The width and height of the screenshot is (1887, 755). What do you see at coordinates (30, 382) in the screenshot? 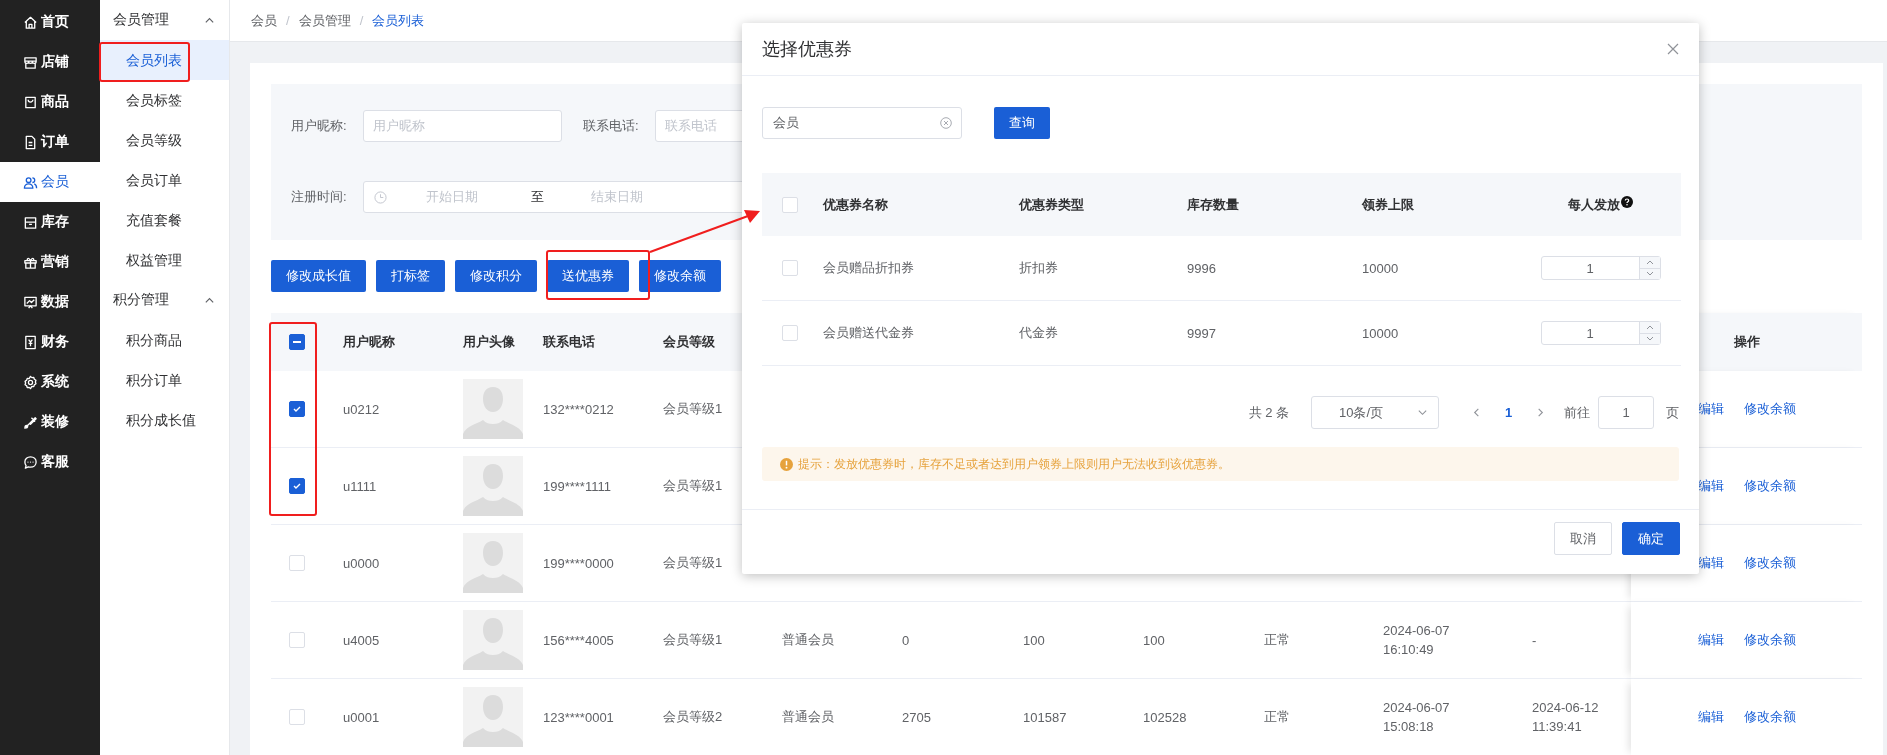
I see `gear-icon` at bounding box center [30, 382].